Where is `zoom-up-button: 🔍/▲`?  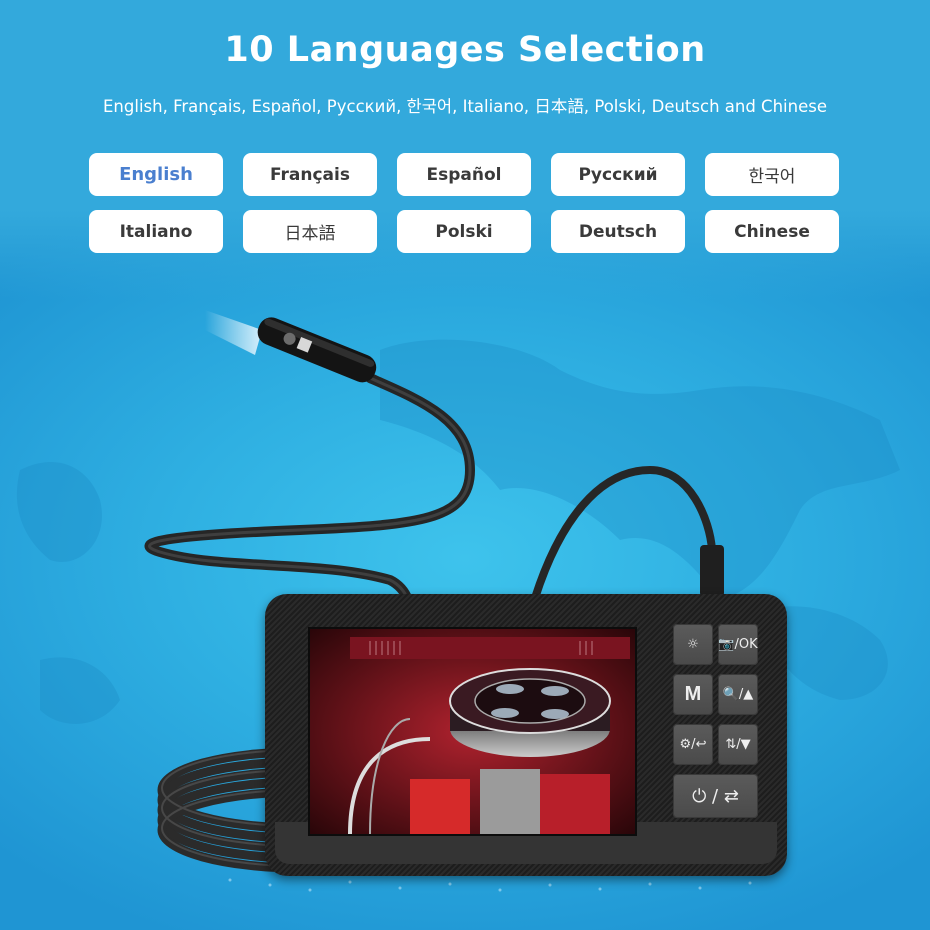
zoom-up-button: 🔍/▲ is located at coordinates (738, 694).